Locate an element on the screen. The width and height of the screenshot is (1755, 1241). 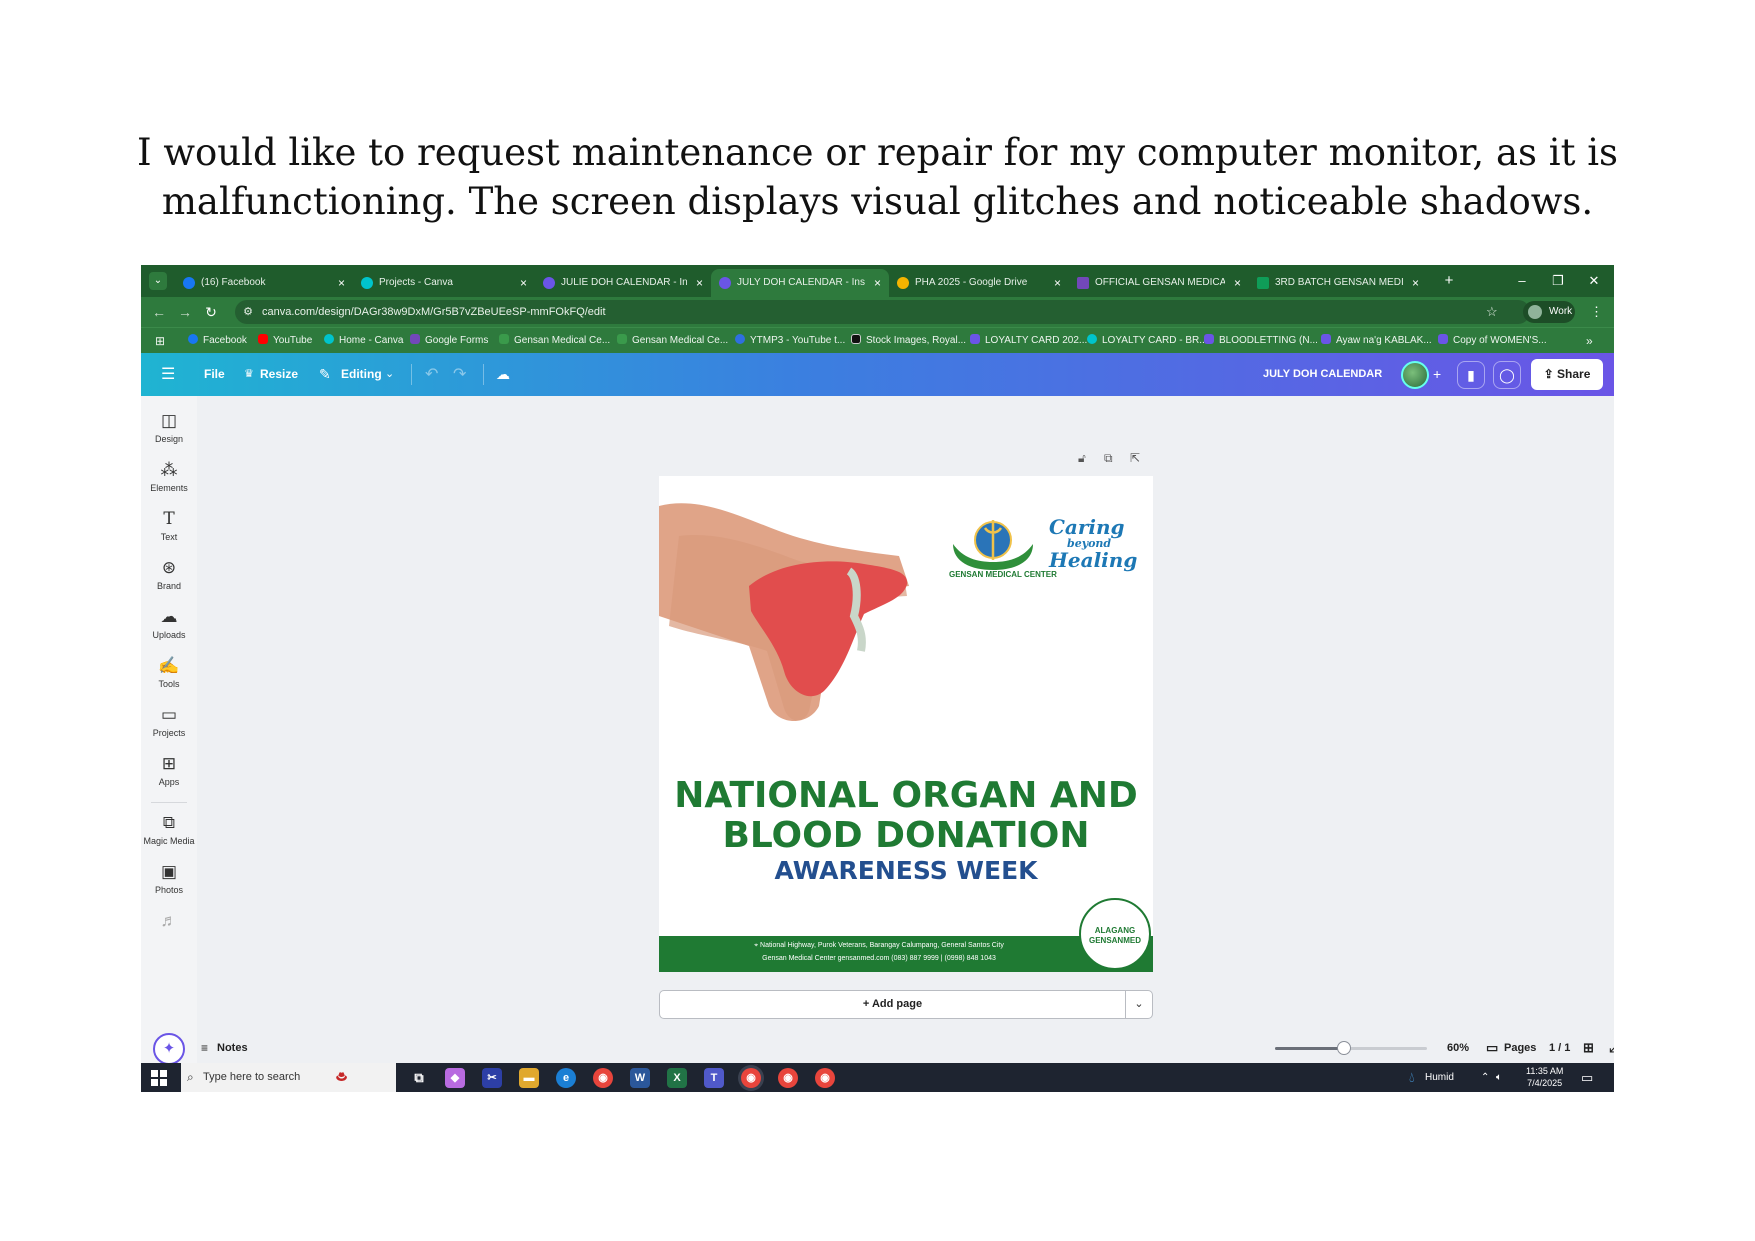
new-tab-button: + is located at coordinates (1449, 281).